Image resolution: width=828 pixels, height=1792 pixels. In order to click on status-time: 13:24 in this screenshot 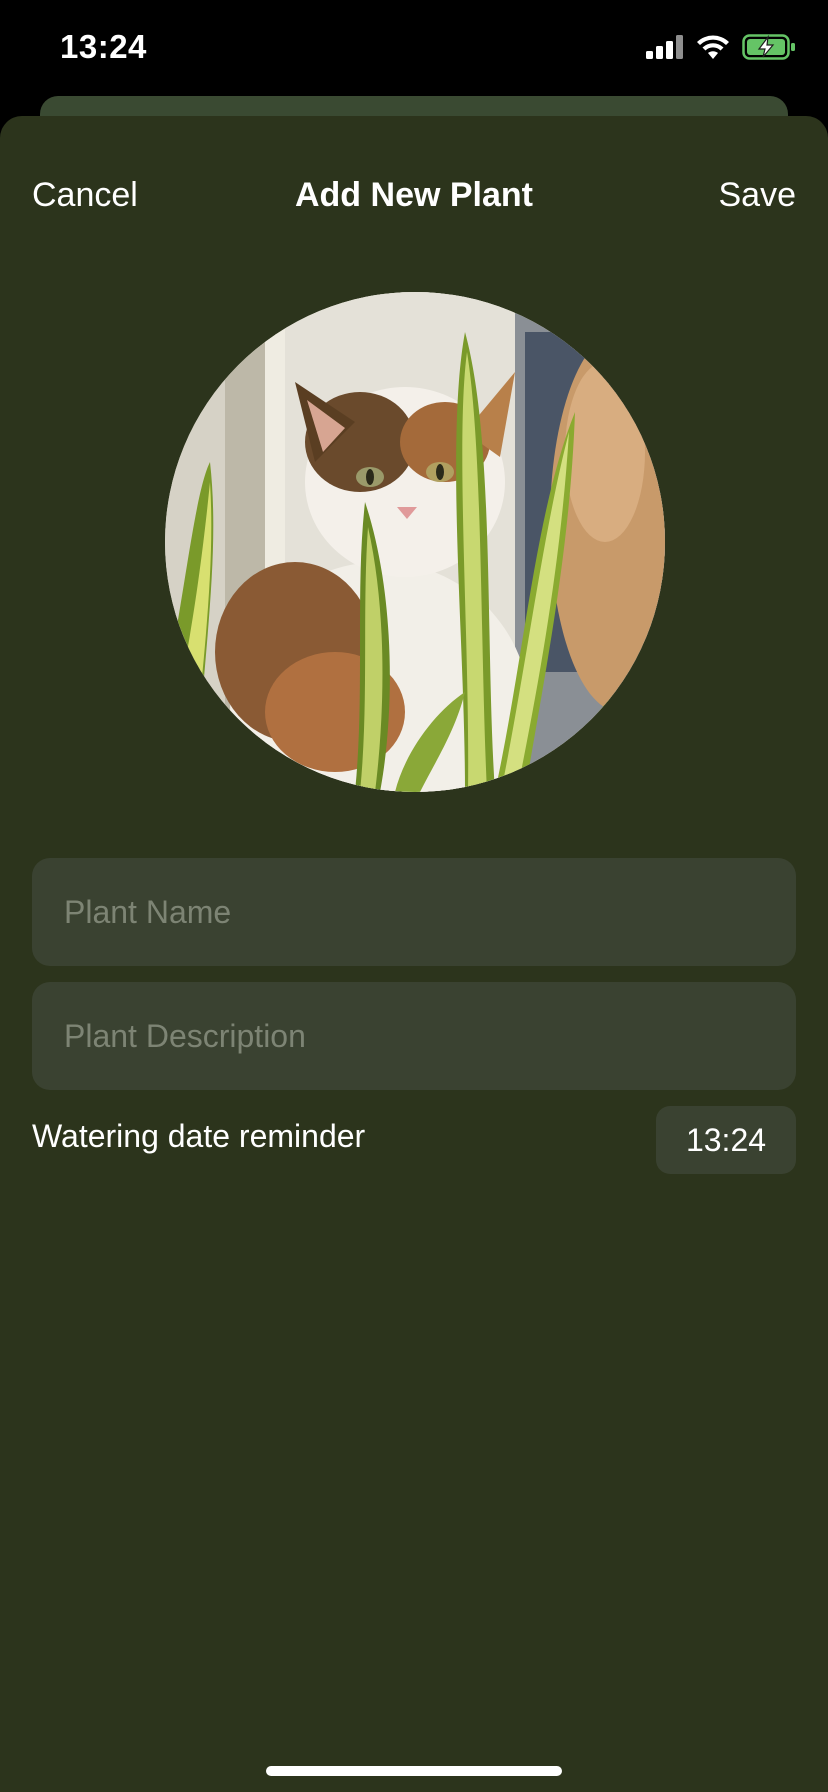, I will do `click(103, 46)`.